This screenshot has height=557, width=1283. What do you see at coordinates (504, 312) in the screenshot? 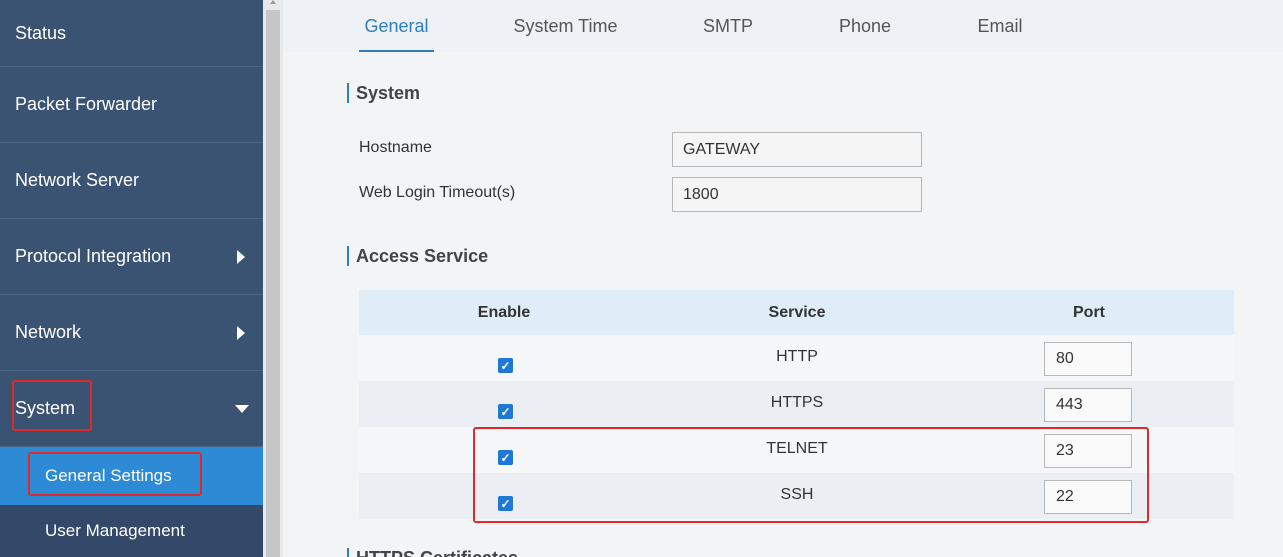
I see `column-header-enable: Enable` at bounding box center [504, 312].